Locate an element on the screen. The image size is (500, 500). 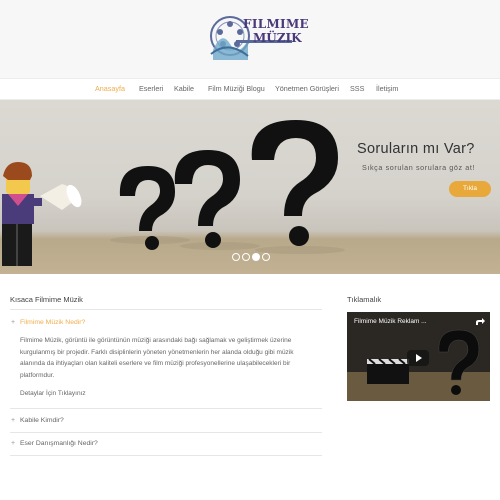
banner-title: Soruların mı Var? is located at coordinates (416, 149).